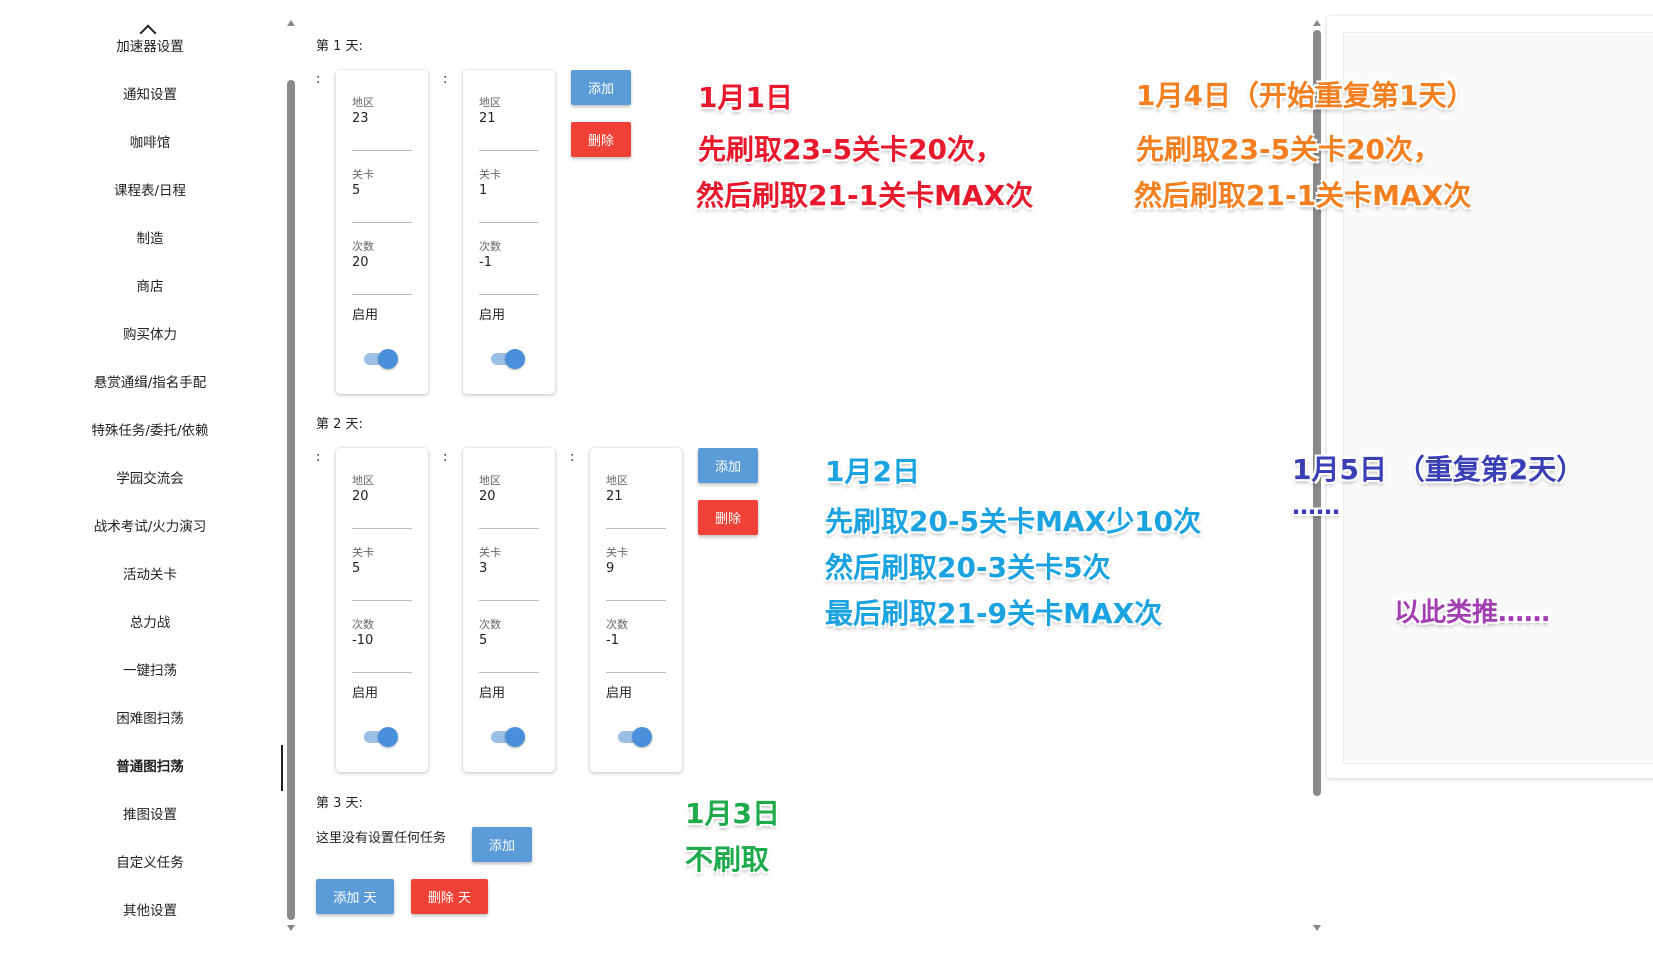  I want to click on task-card-day1-2: 地区 21 关卡 1 次数 -1 启用, so click(509, 232).